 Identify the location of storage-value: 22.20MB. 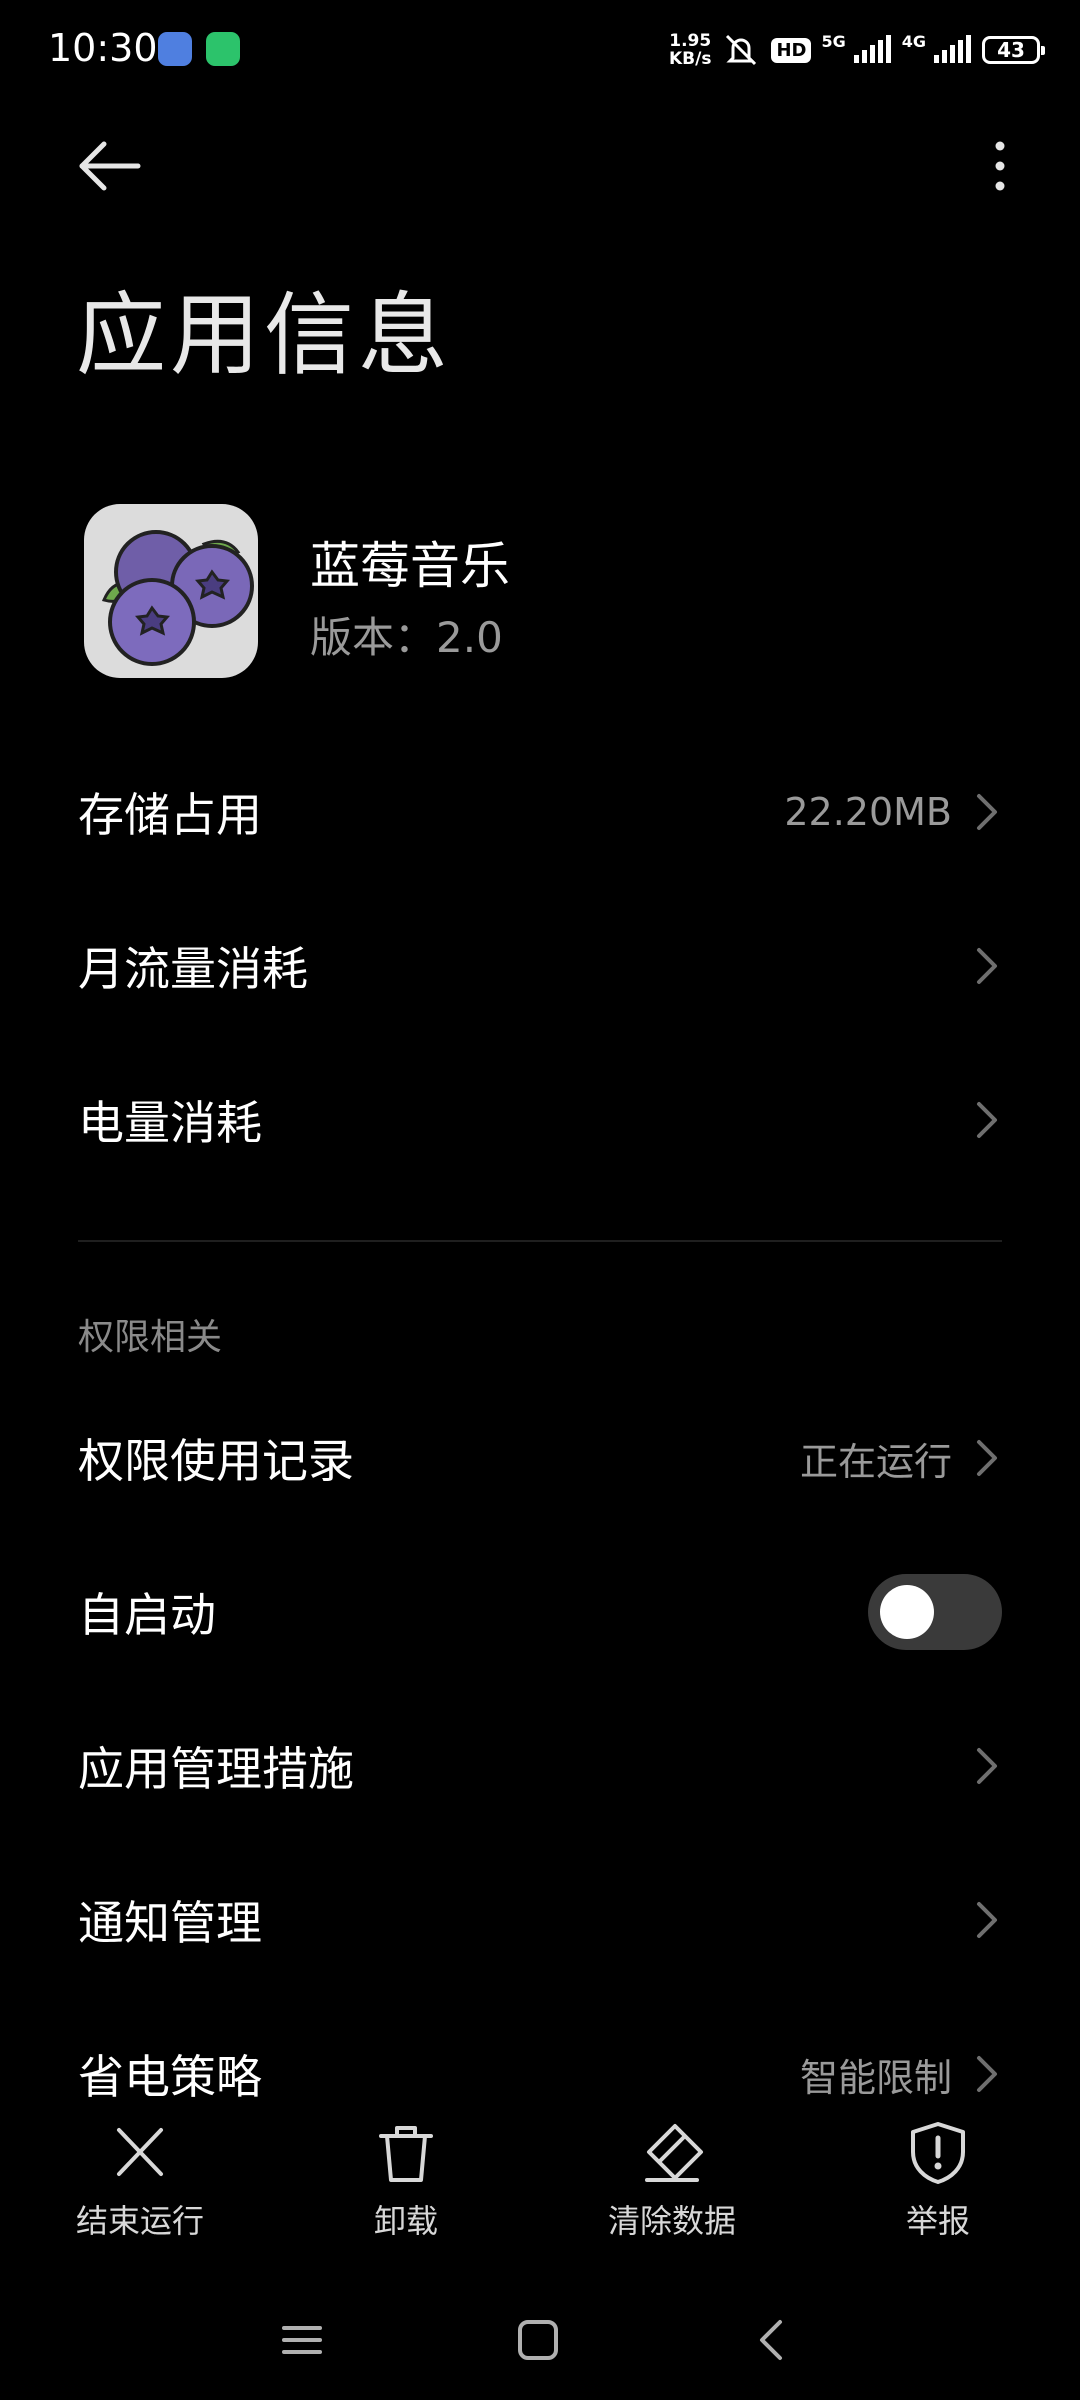
(868, 812).